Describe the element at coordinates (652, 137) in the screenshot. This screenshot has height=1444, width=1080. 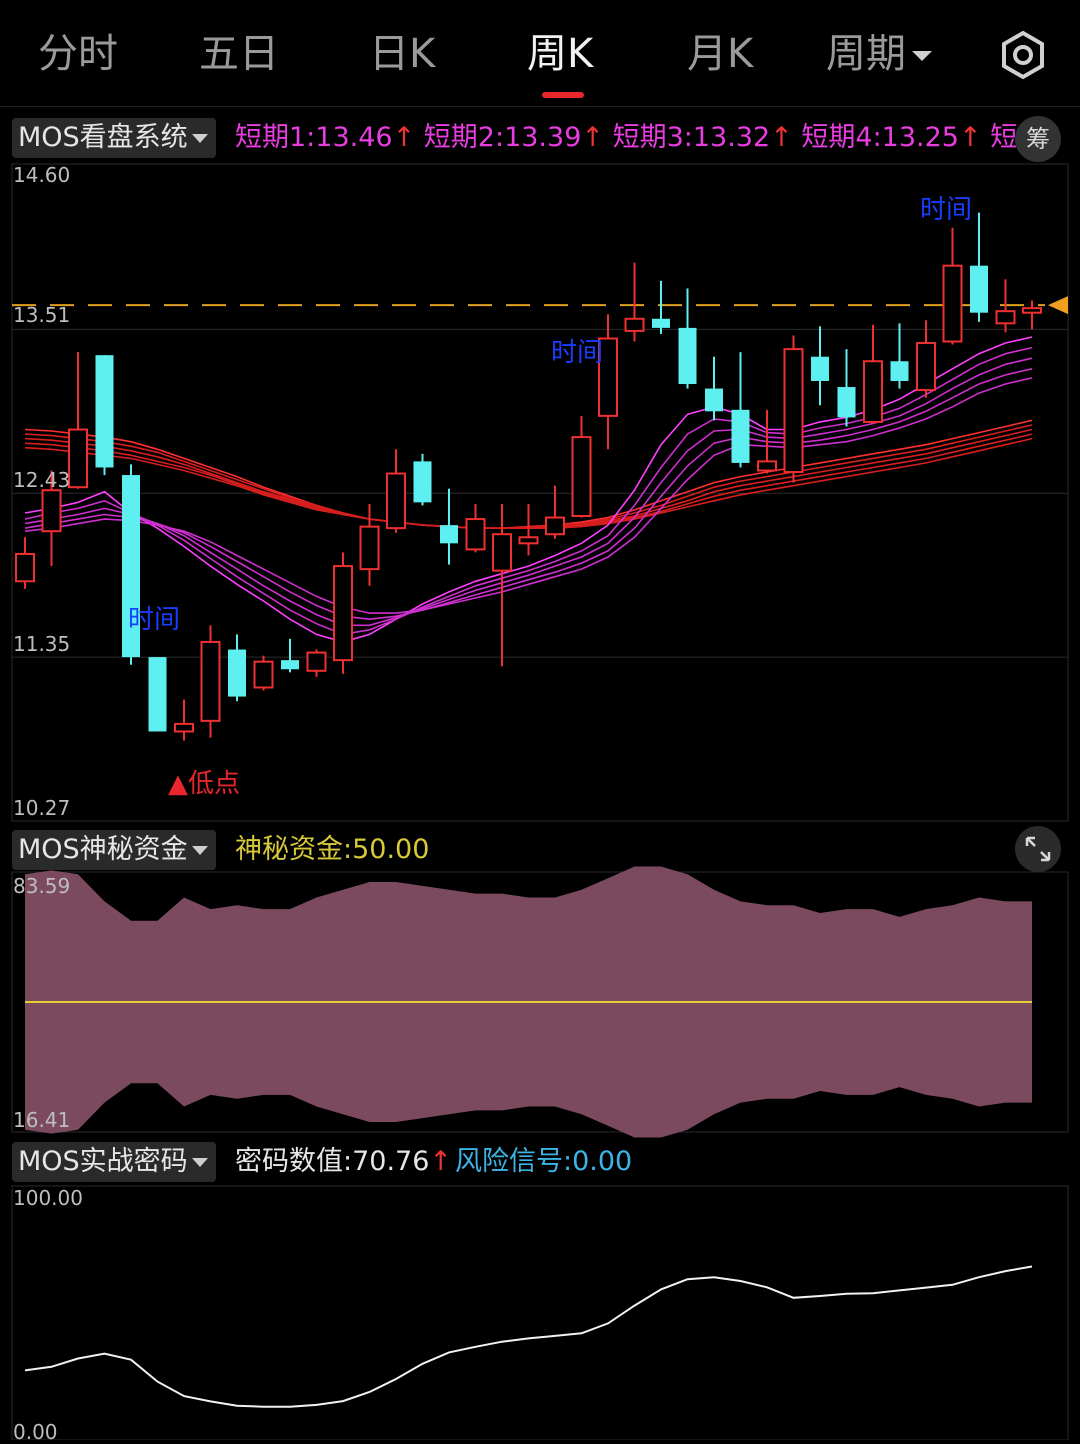
I see `short-3-label: 短期3:` at that location.